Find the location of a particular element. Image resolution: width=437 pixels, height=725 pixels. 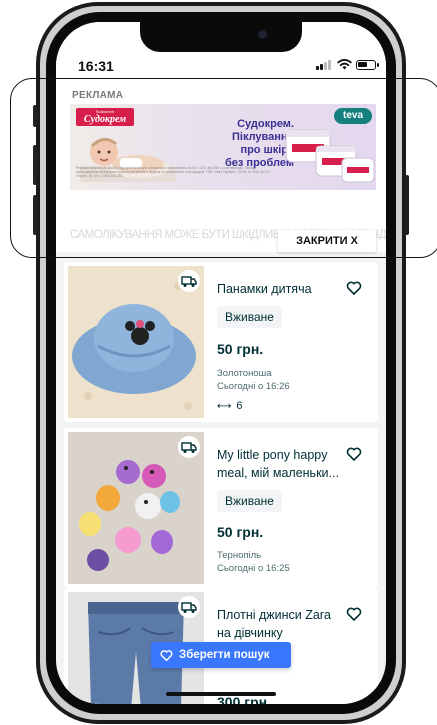

status-time: 16:31 is located at coordinates (96, 66).